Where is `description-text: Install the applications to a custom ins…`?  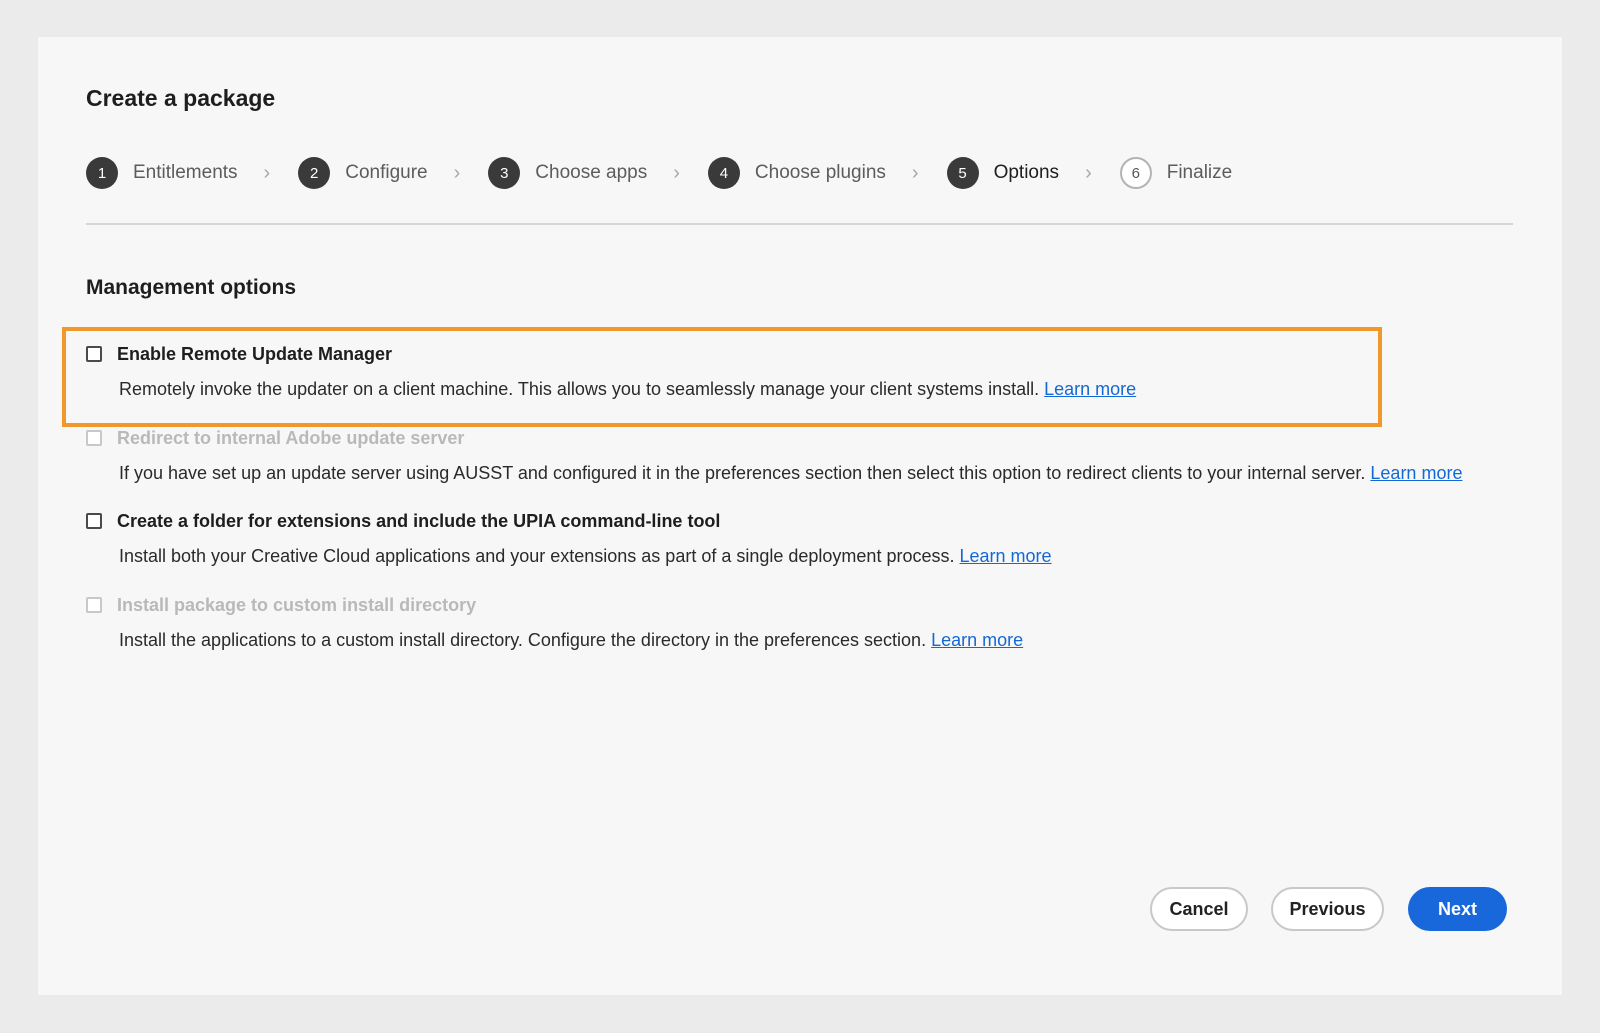
description-text: Install the applications to a custom ins… is located at coordinates (523, 640).